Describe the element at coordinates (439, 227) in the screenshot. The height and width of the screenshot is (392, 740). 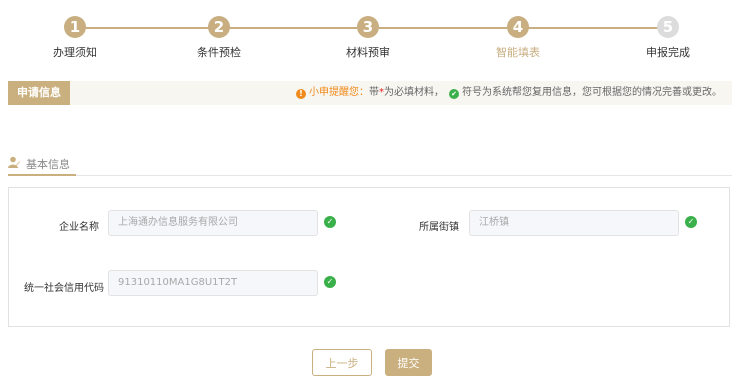
I see `street-label: 所属街镇` at that location.